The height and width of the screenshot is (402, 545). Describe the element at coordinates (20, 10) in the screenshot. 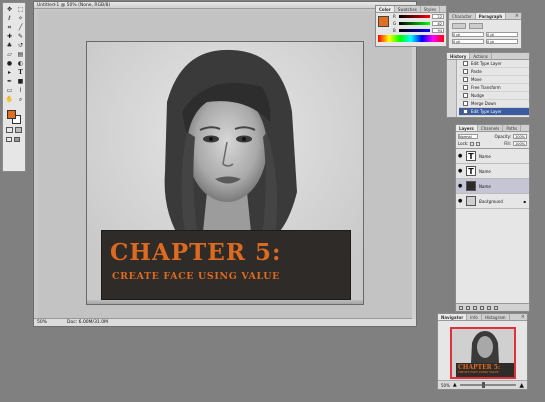

I see `marquee-tool-icon: ⬚` at that location.